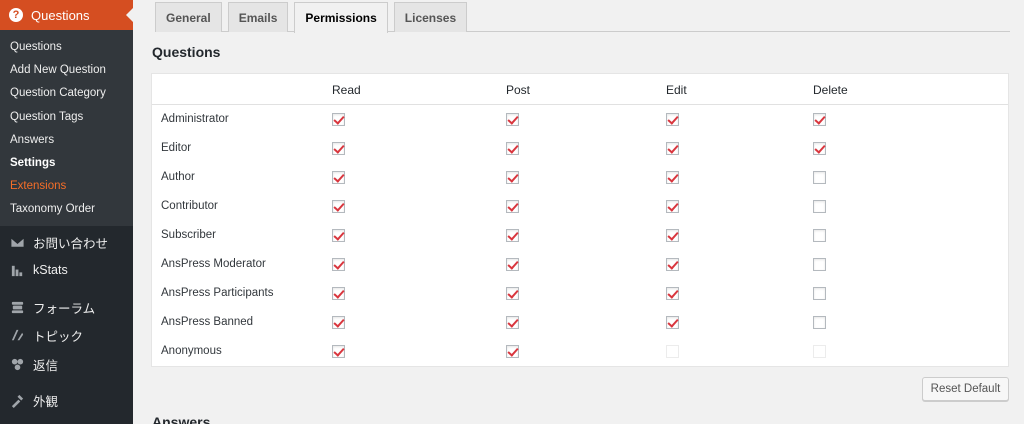 The width and height of the screenshot is (1024, 424). I want to click on menu-item-forum: フォーラム, so click(66, 307).